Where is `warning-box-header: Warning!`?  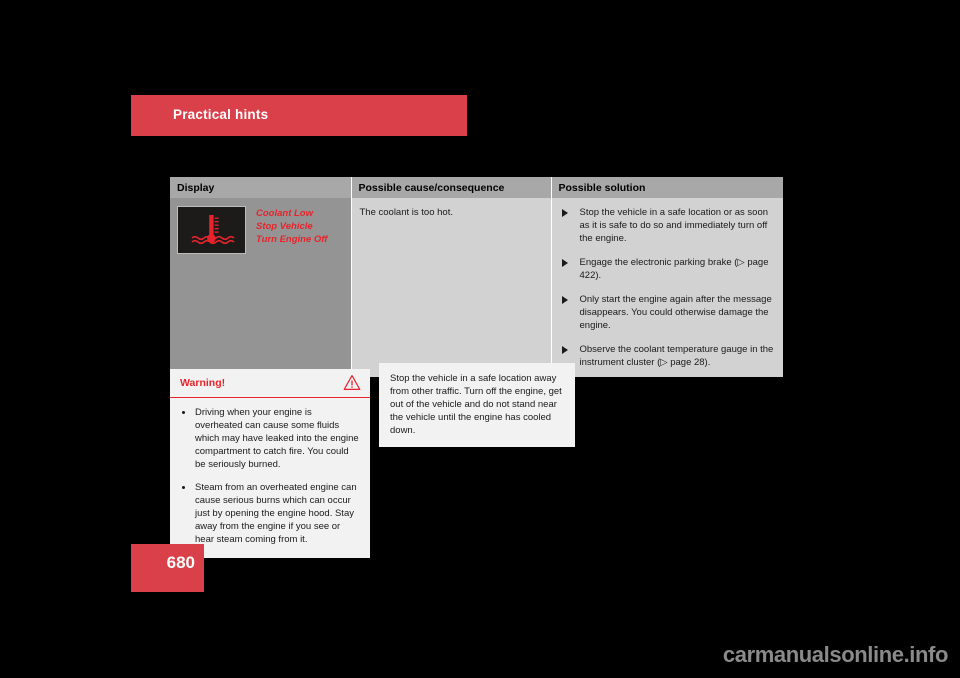 warning-box-header: Warning! is located at coordinates (270, 383).